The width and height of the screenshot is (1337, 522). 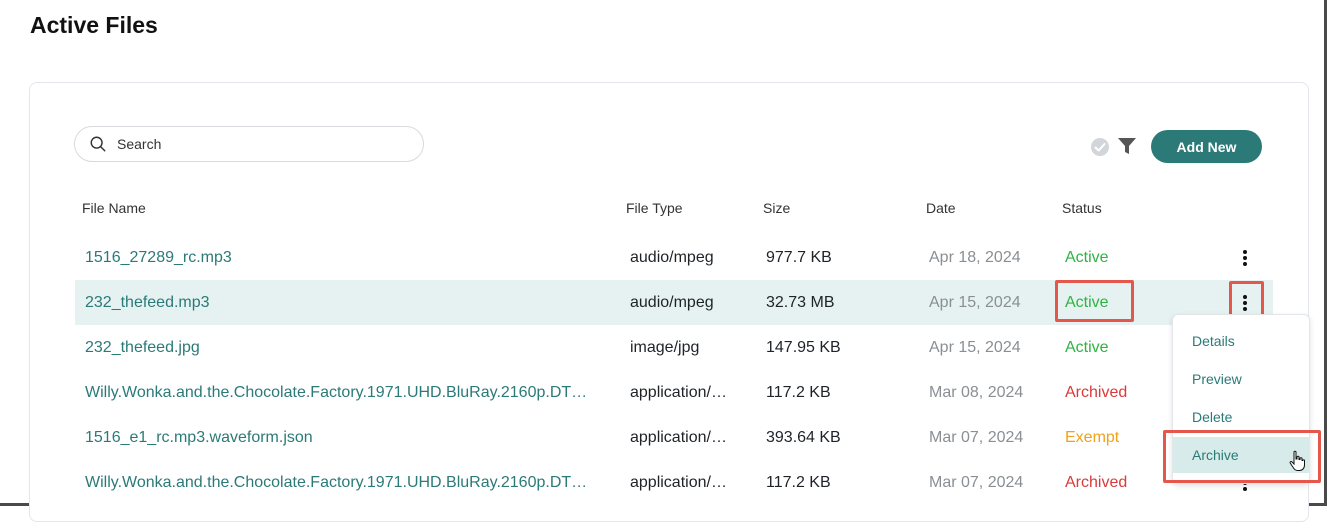 I want to click on file-name-link: 232_thefeed.jpg, so click(x=347, y=347).